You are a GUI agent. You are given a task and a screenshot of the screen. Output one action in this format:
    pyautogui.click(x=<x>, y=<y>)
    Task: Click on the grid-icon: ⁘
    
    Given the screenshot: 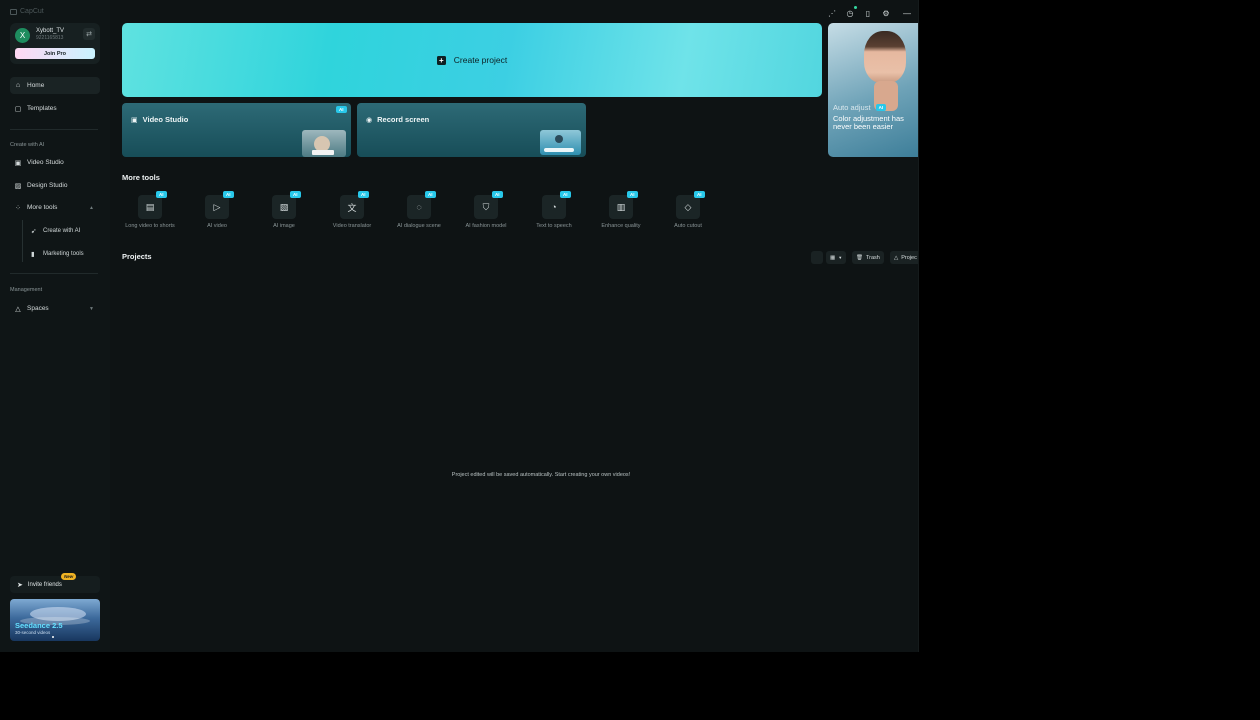 What is the action you would take?
    pyautogui.click(x=18, y=208)
    